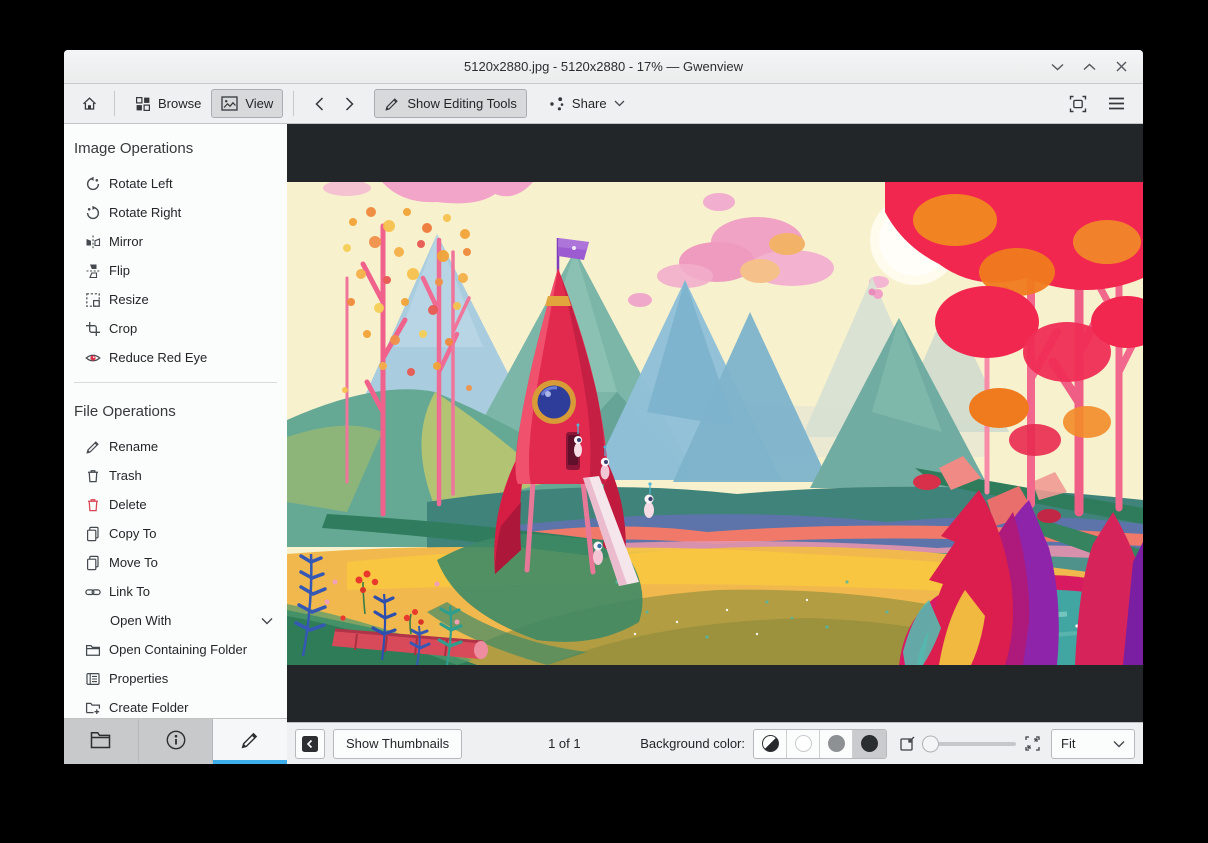  I want to click on browse-icon, so click(143, 104).